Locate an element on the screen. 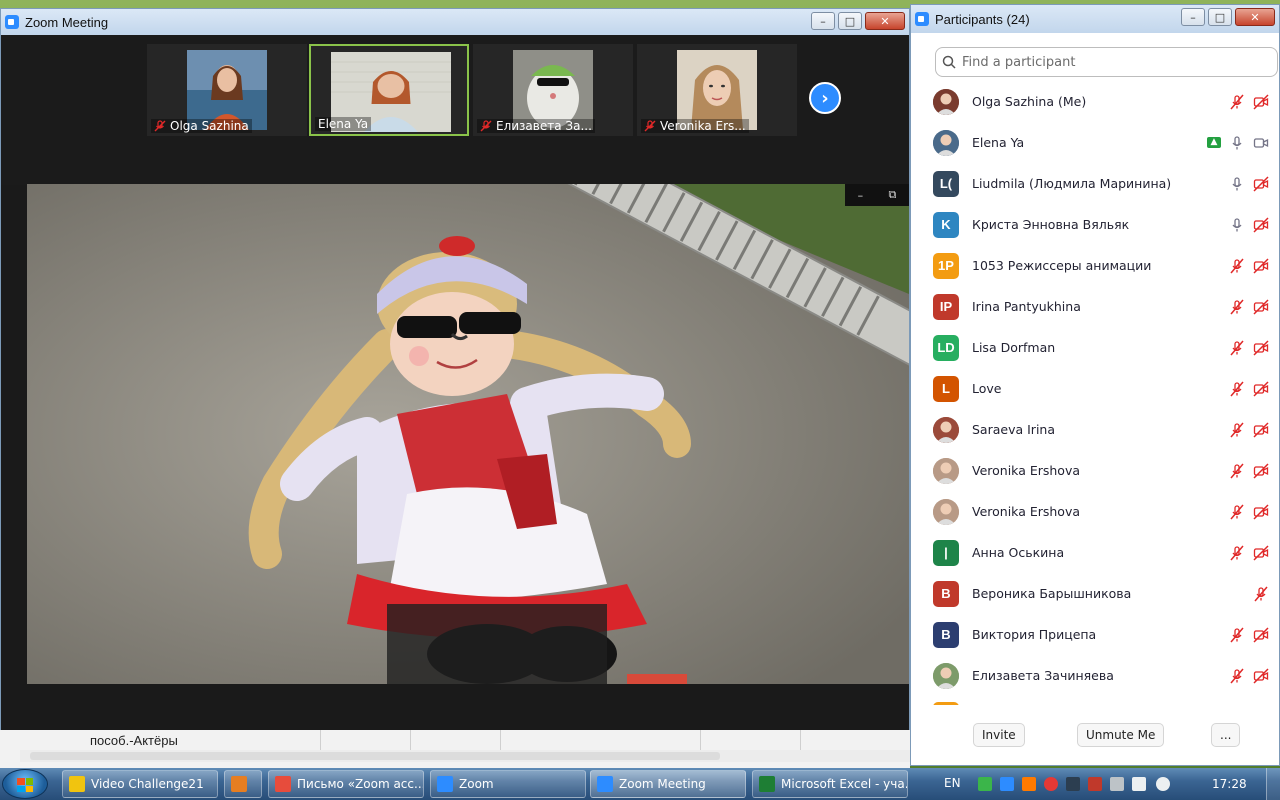 The image size is (1280, 800). update-tray-icon is located at coordinates (1029, 784).